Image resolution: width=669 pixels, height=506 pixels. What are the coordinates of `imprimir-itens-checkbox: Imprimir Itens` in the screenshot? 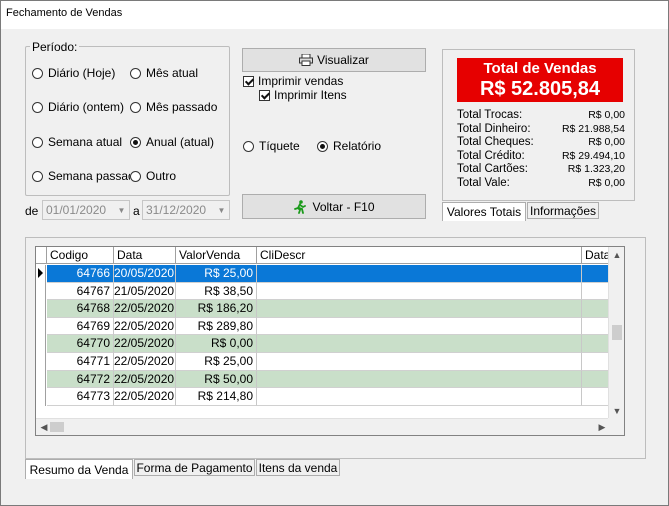 It's located at (303, 95).